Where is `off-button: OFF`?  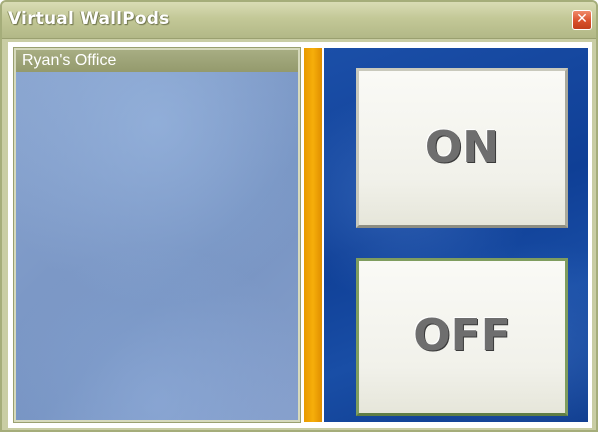 off-button: OFF is located at coordinates (462, 337).